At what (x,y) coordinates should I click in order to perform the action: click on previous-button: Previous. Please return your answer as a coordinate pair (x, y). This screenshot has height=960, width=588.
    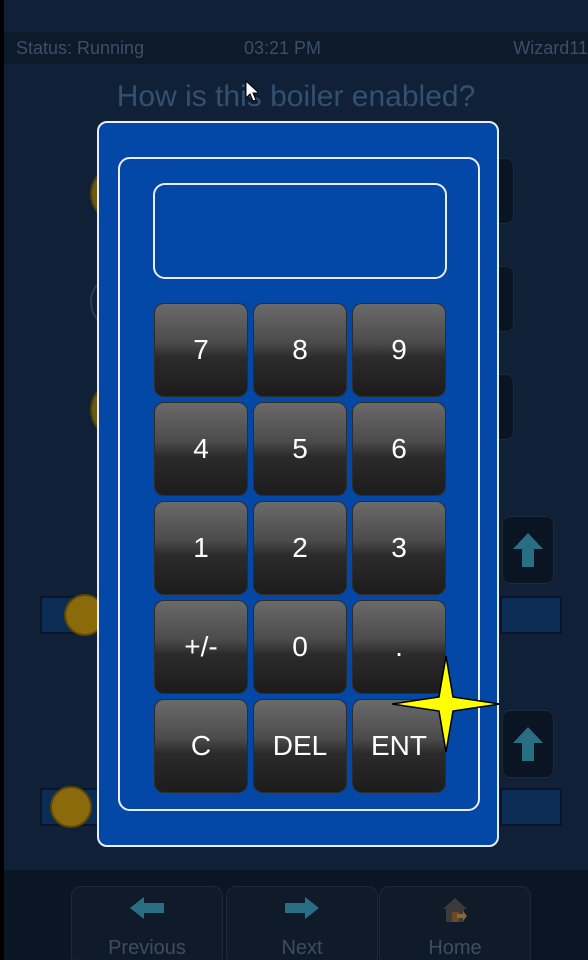
    Looking at the image, I should click on (147, 923).